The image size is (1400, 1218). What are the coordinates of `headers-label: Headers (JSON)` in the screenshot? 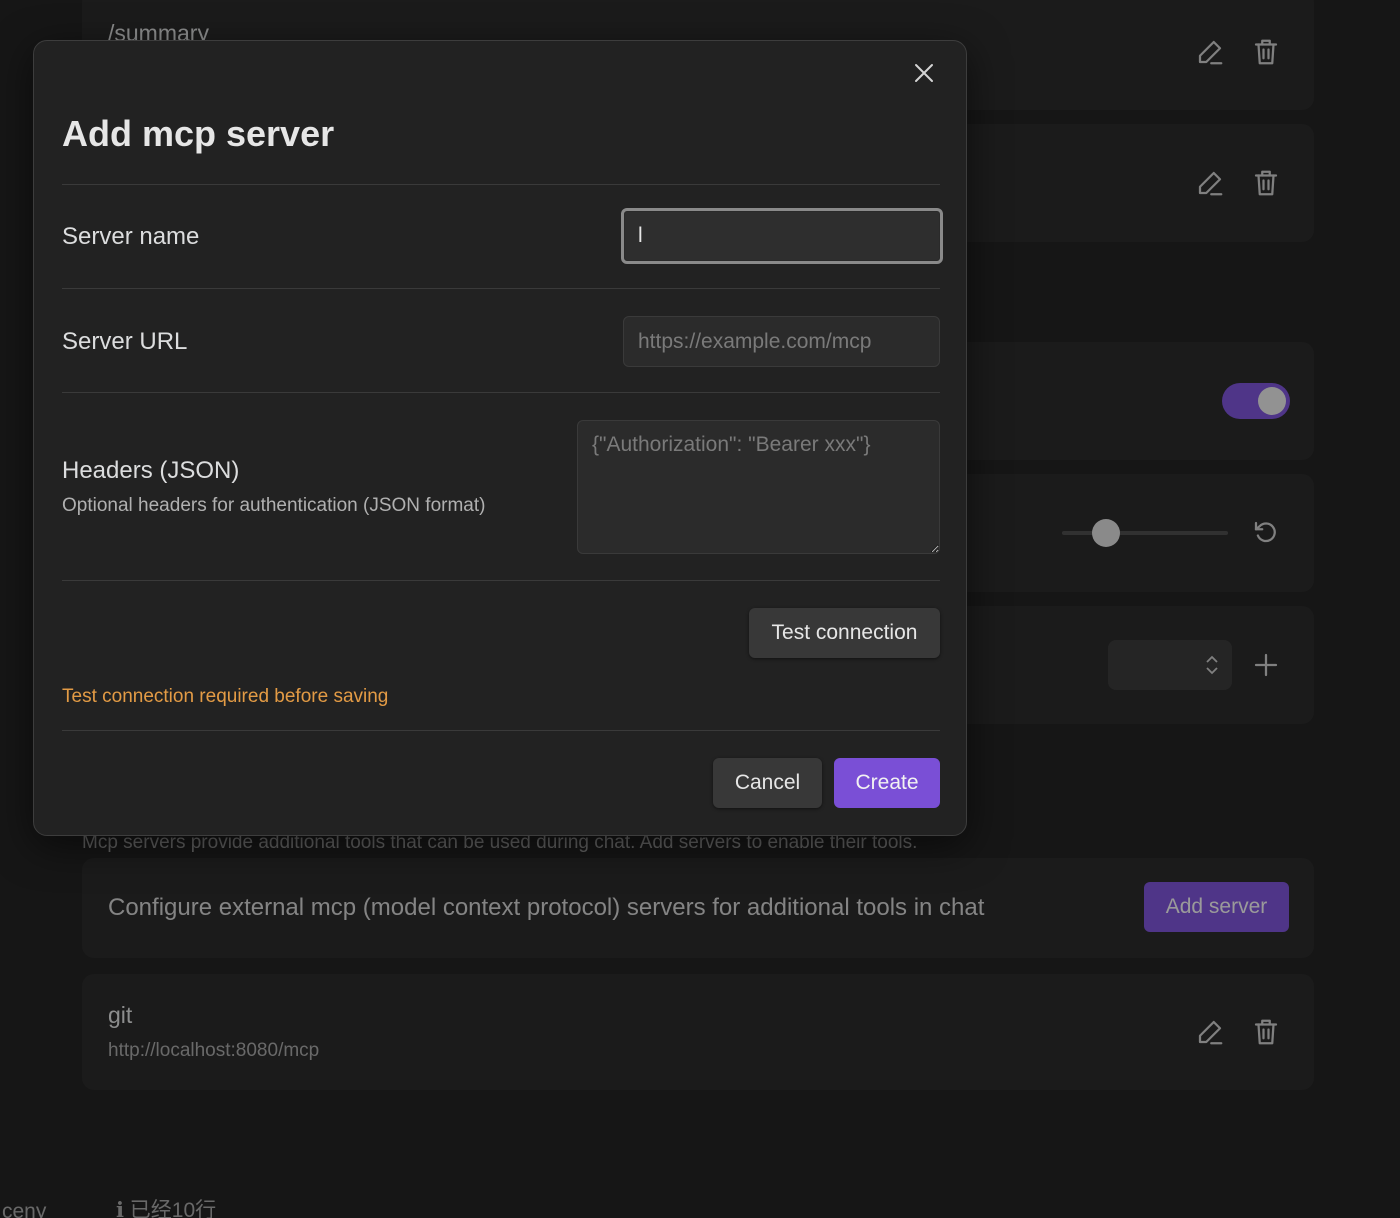 It's located at (151, 470).